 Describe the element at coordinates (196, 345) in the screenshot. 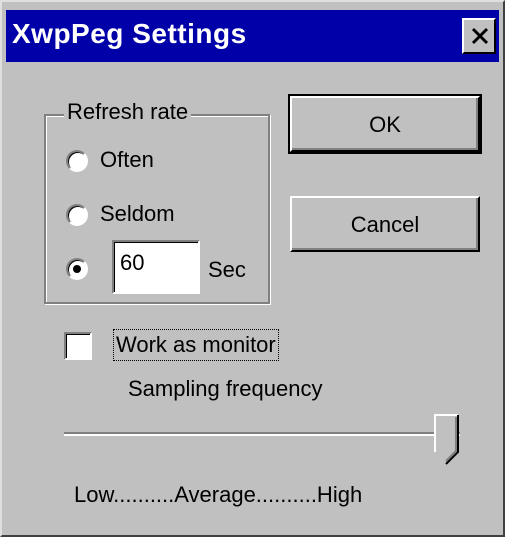

I see `work-as-monitor-label: Work as monitor` at that location.